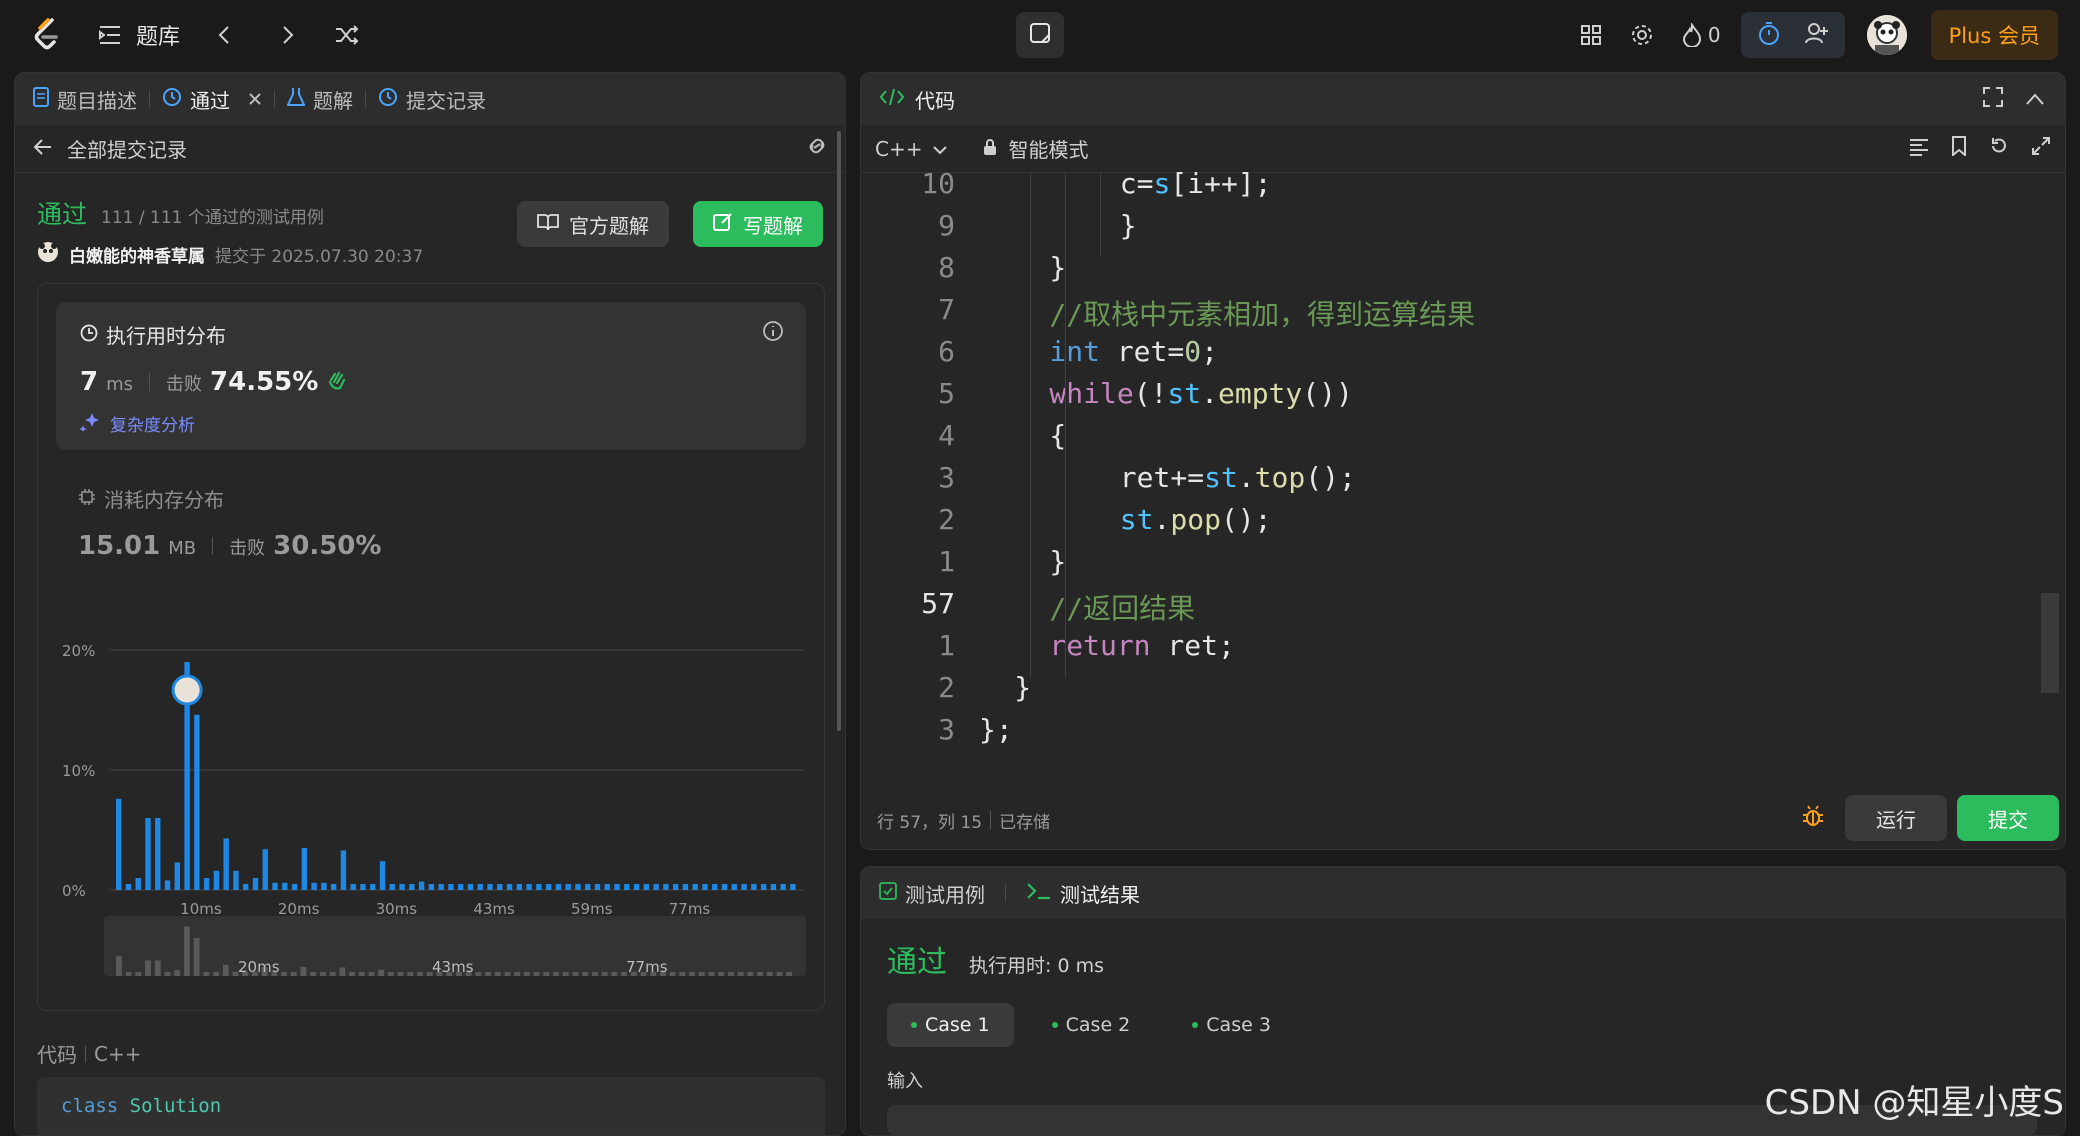  What do you see at coordinates (996, 729) in the screenshot?
I see `code-line: };` at bounding box center [996, 729].